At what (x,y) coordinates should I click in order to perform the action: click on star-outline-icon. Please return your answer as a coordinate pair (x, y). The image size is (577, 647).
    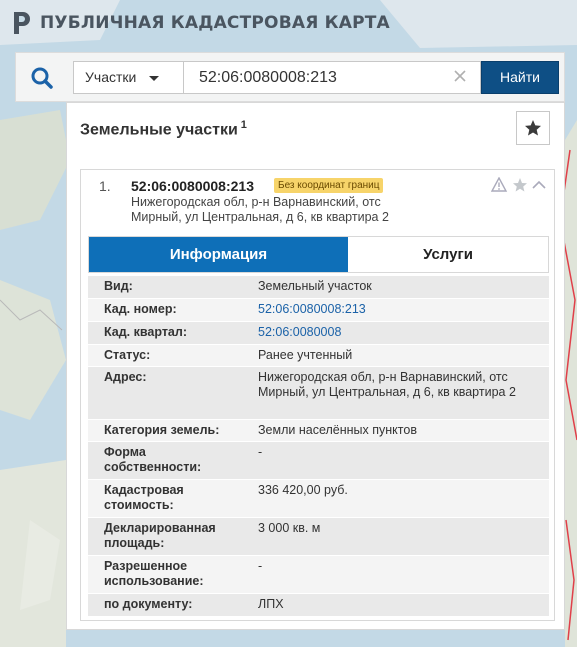
    Looking at the image, I should click on (520, 185).